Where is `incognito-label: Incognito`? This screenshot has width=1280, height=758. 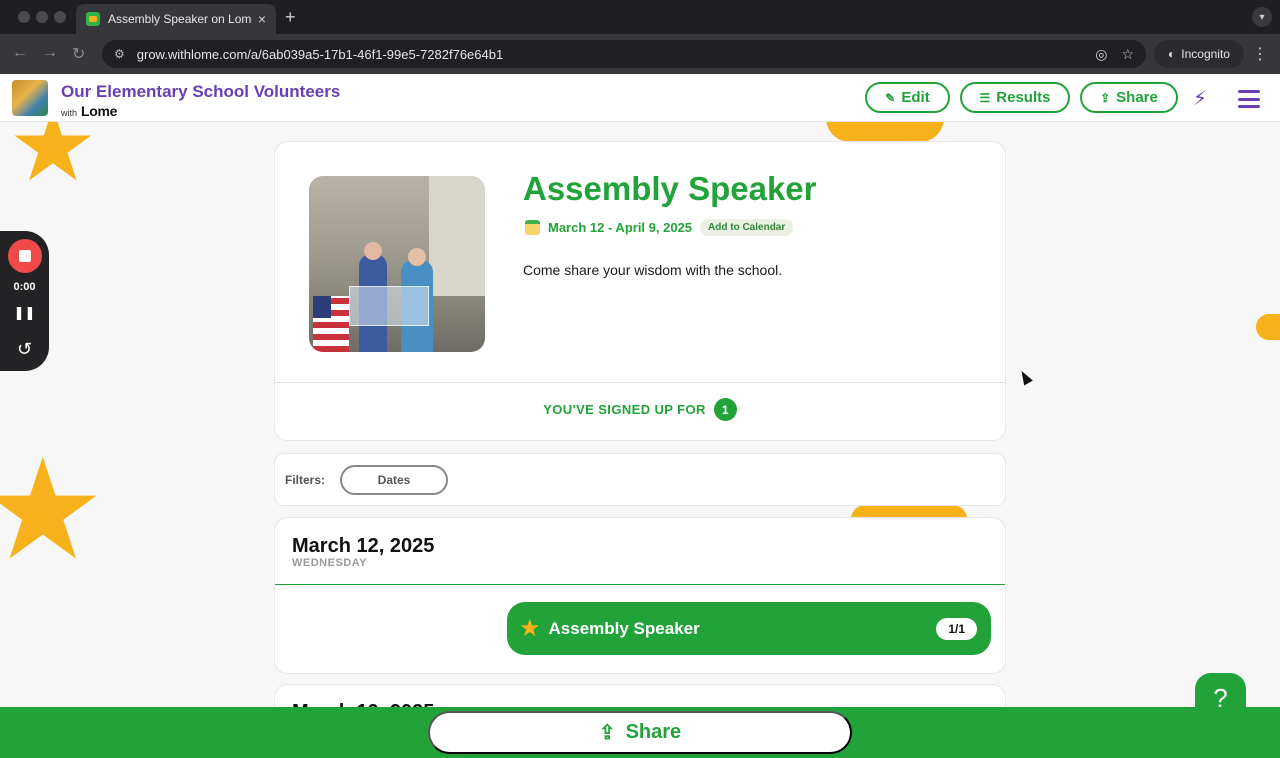
incognito-label: Incognito is located at coordinates (1205, 54).